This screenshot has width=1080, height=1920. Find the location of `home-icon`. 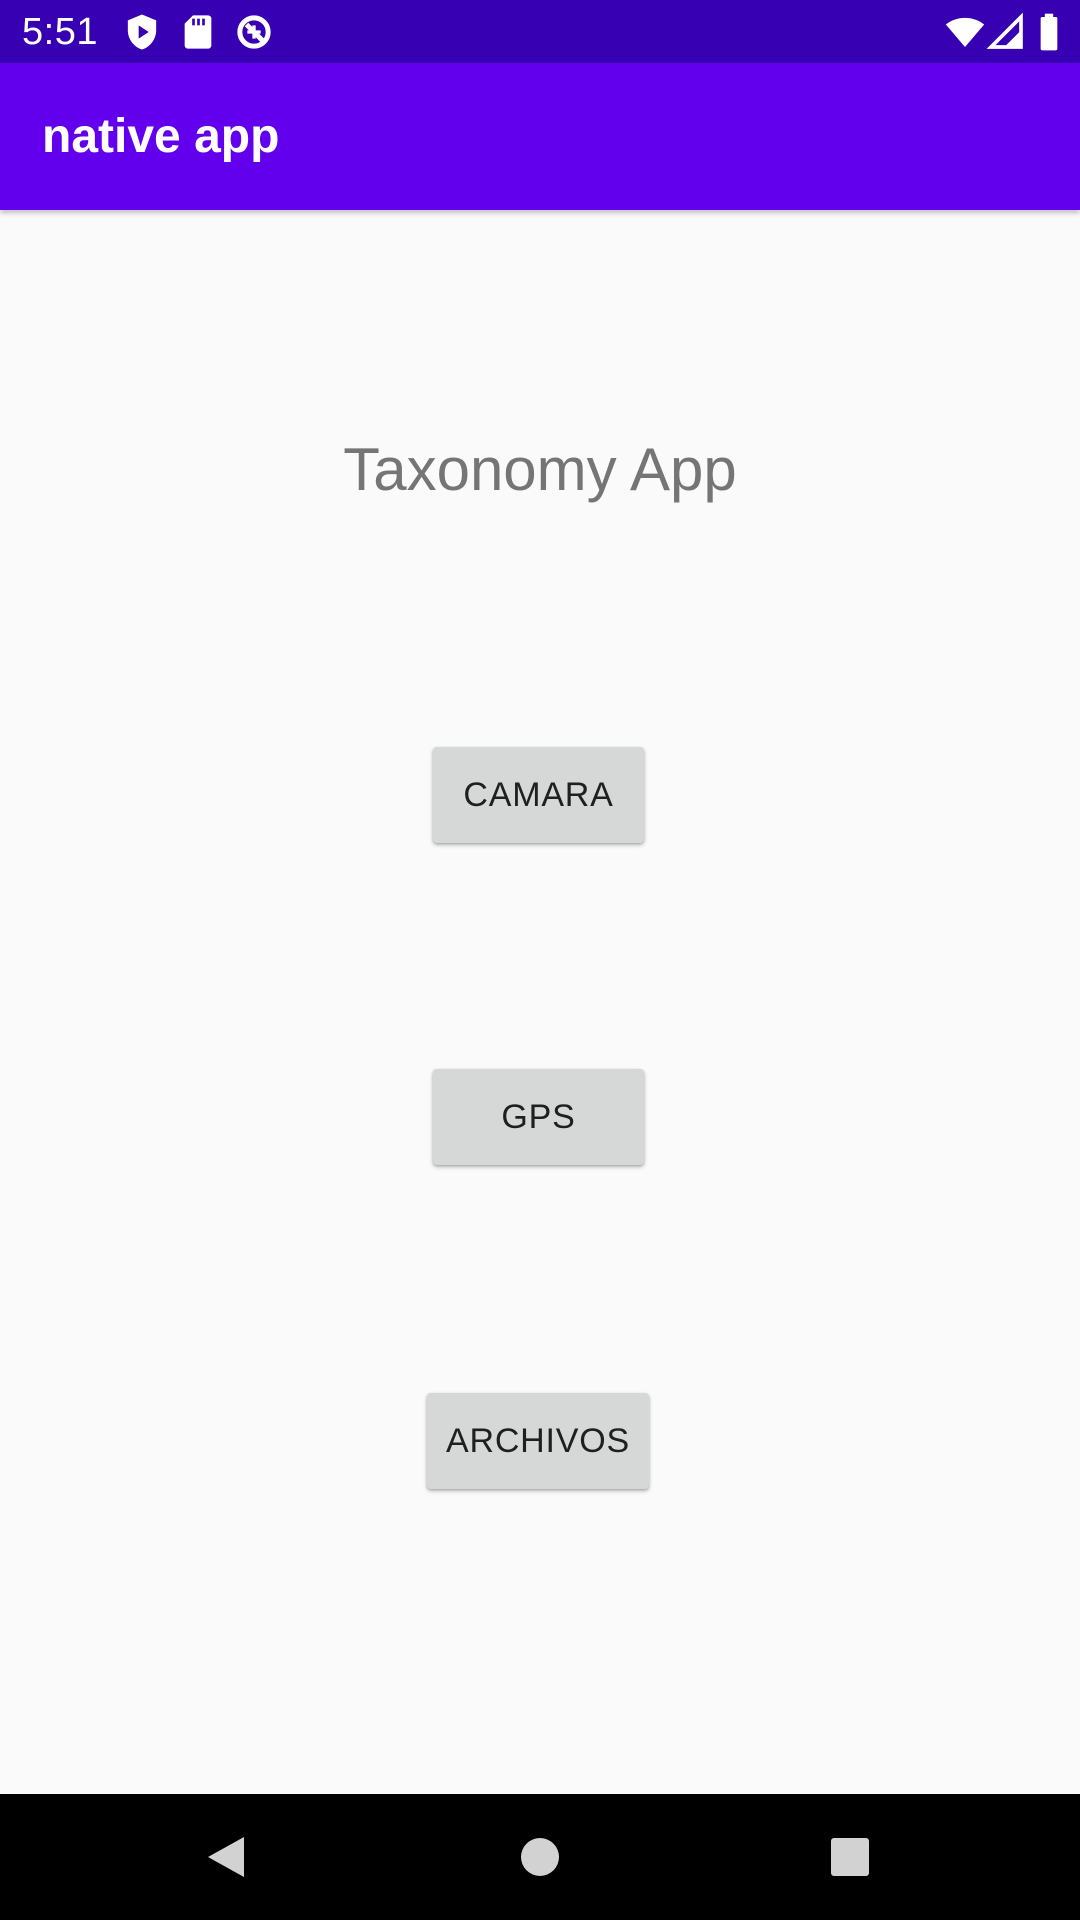

home-icon is located at coordinates (540, 1857).